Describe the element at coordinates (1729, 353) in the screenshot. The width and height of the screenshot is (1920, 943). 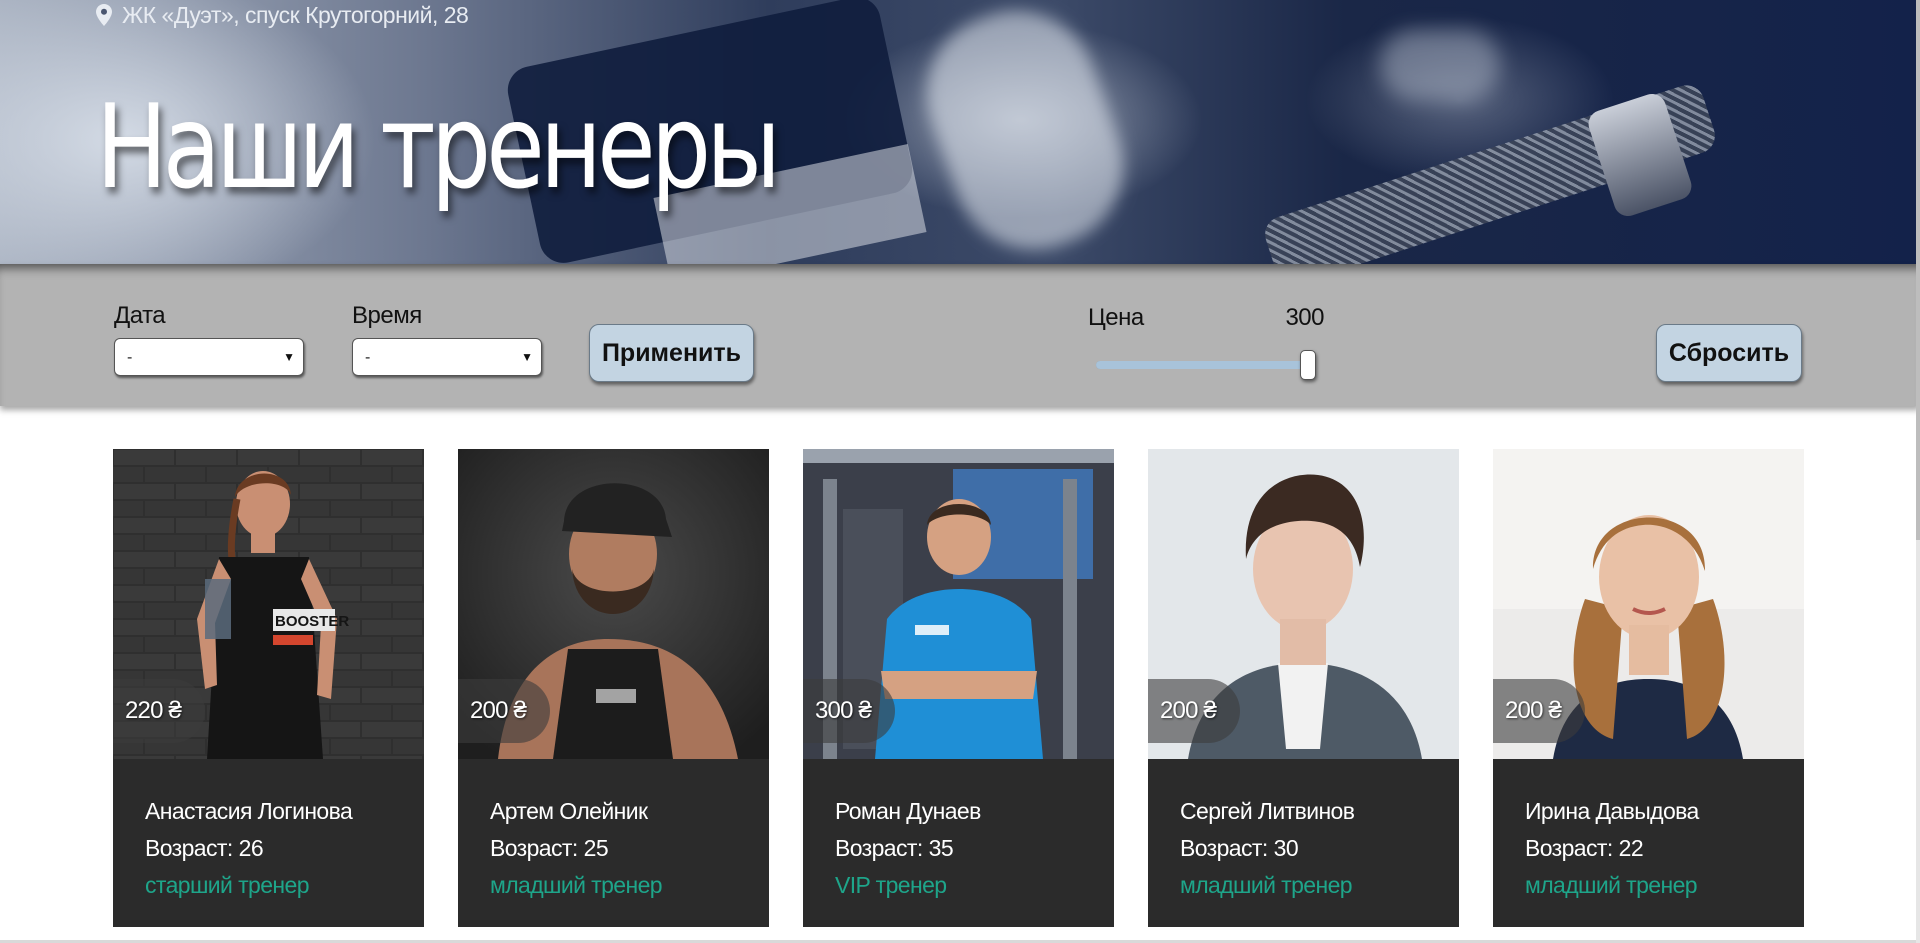
I see `reset-button: Сбросить` at that location.